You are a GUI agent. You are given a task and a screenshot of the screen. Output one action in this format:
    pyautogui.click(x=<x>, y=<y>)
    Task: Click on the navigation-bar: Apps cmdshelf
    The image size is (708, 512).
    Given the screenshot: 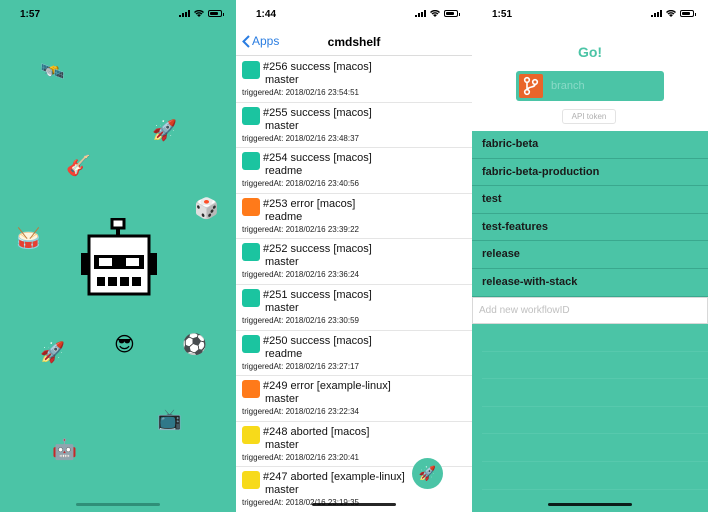 What is the action you would take?
    pyautogui.click(x=354, y=42)
    